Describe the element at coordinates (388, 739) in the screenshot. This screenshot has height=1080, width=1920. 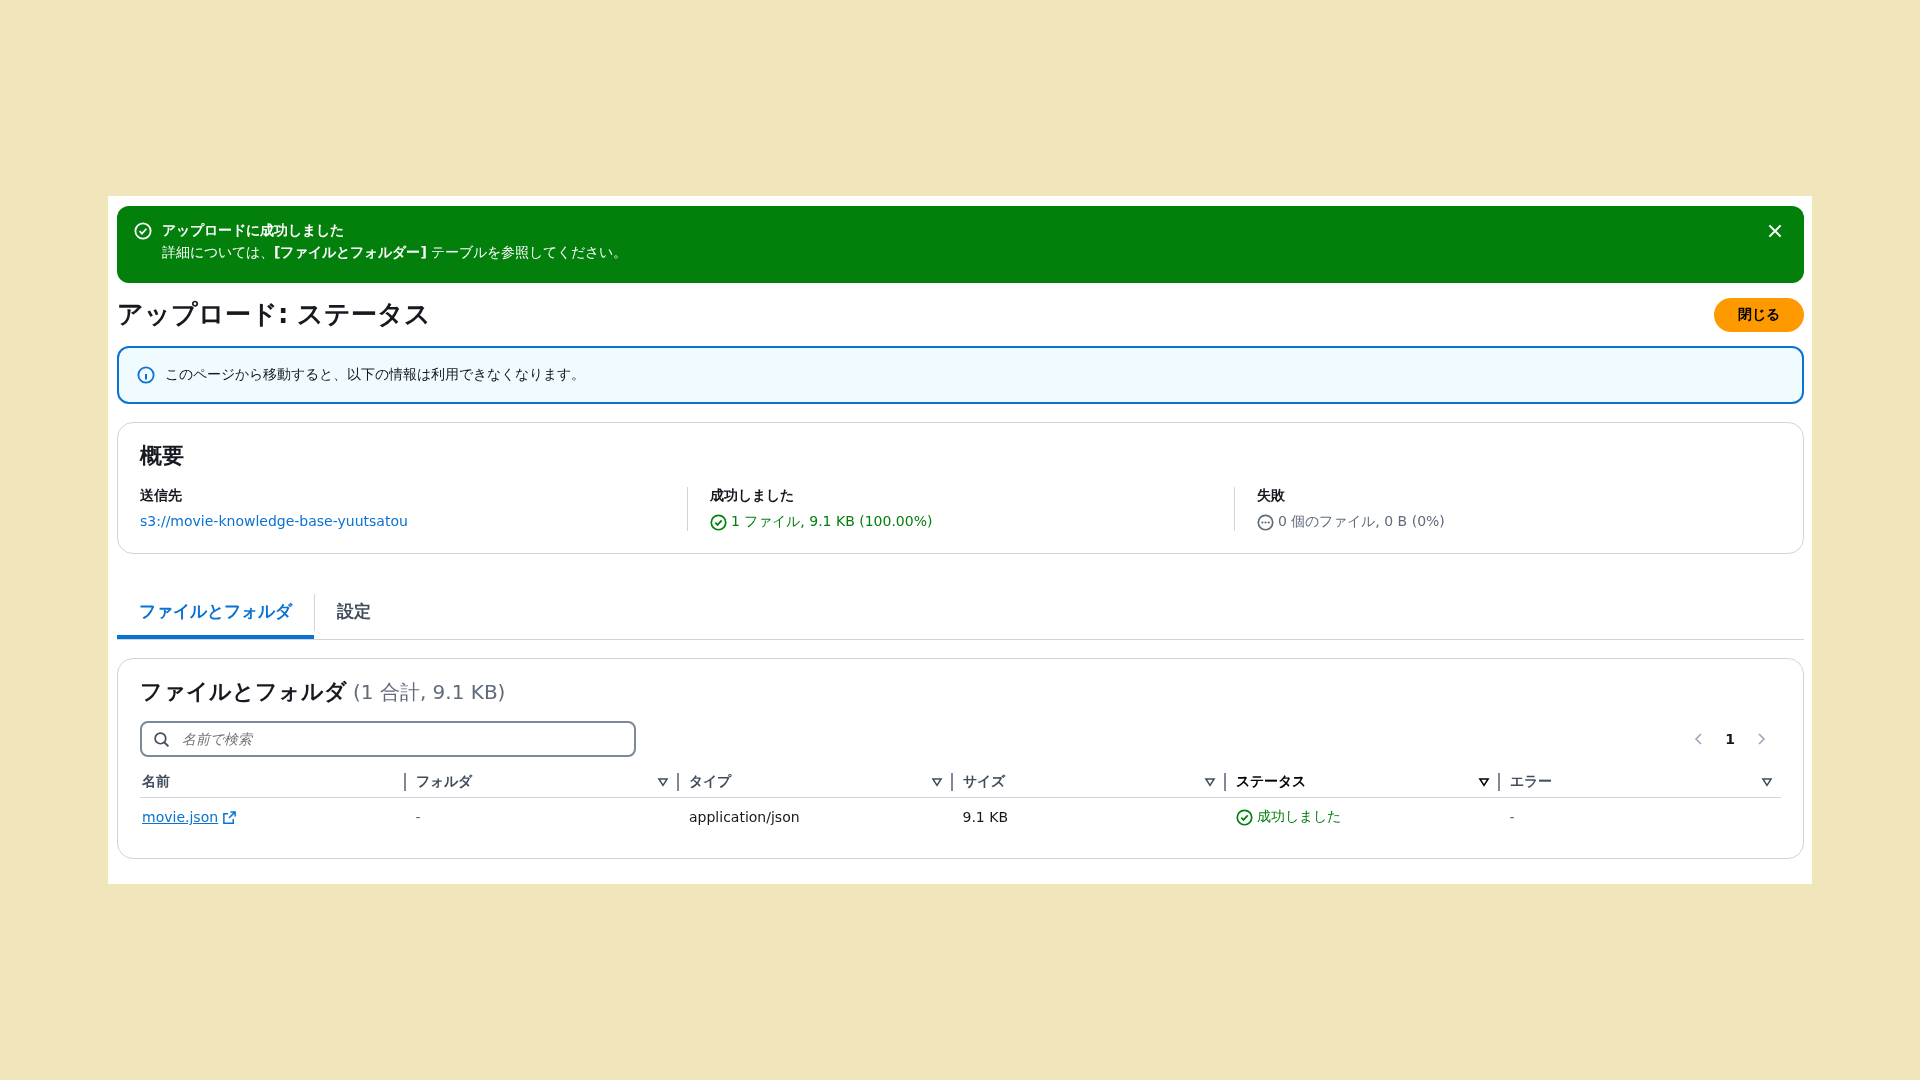
I see `search-field: 名前で検索` at that location.